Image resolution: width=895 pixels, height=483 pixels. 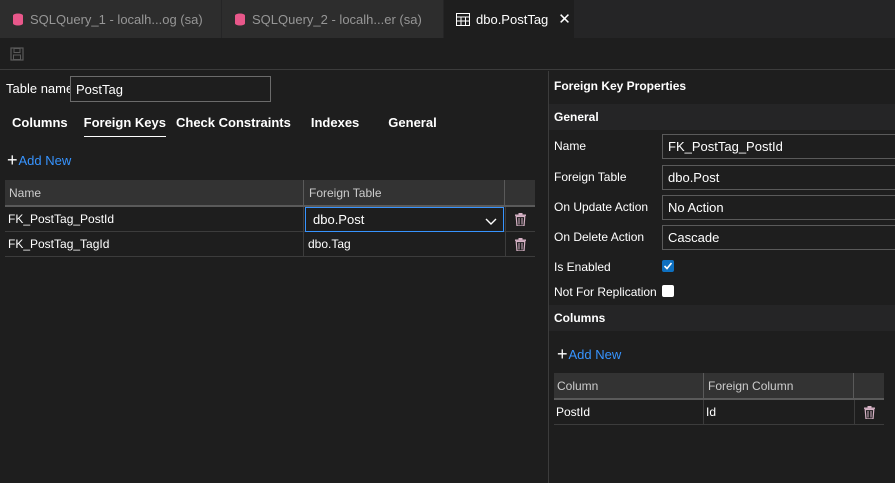 I want to click on foreign-table-dropdown: dbo.Post, so click(x=778, y=177).